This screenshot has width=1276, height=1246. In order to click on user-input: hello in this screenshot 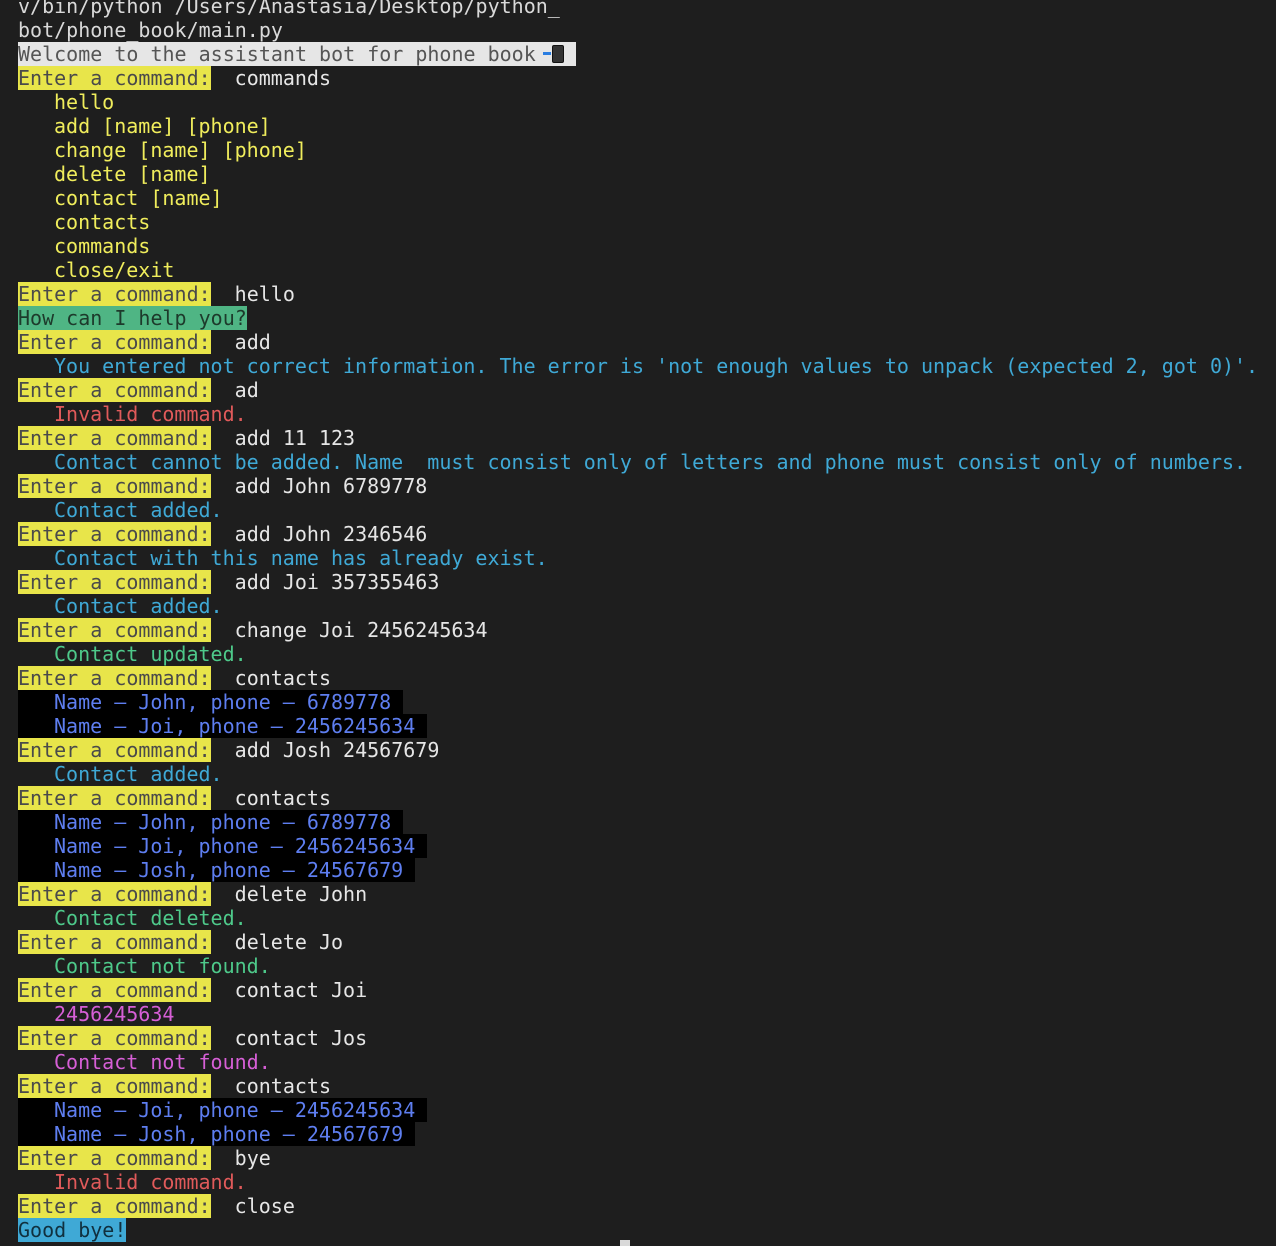, I will do `click(264, 294)`.